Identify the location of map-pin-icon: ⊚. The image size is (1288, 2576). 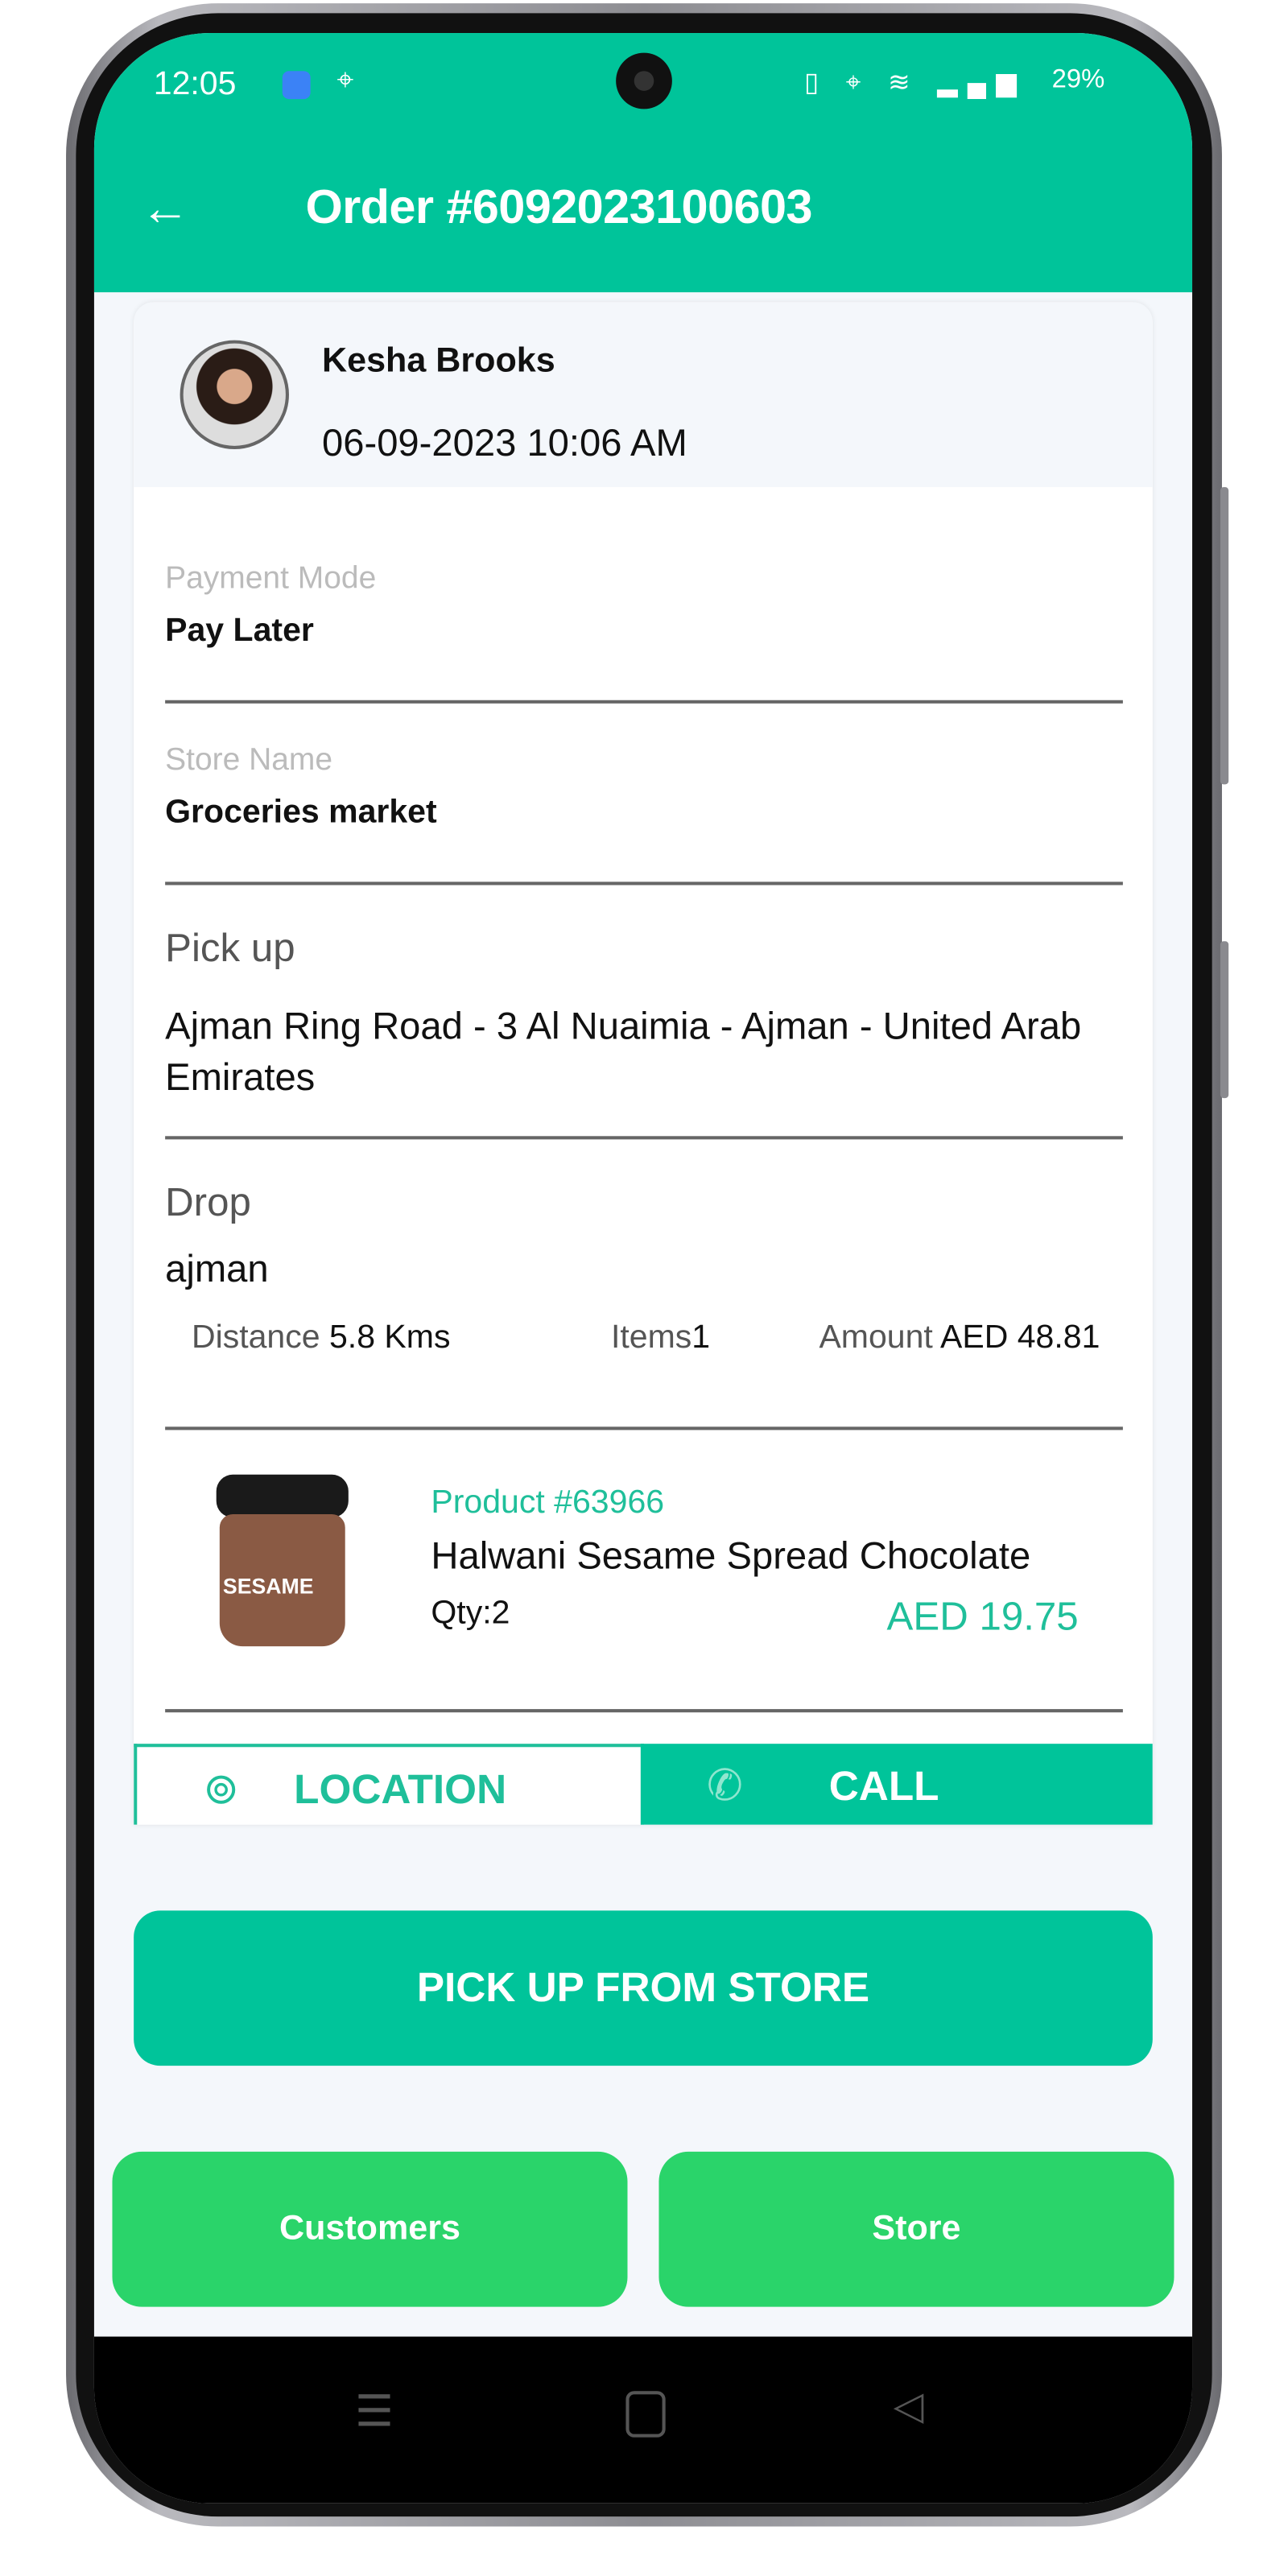
(221, 1788).